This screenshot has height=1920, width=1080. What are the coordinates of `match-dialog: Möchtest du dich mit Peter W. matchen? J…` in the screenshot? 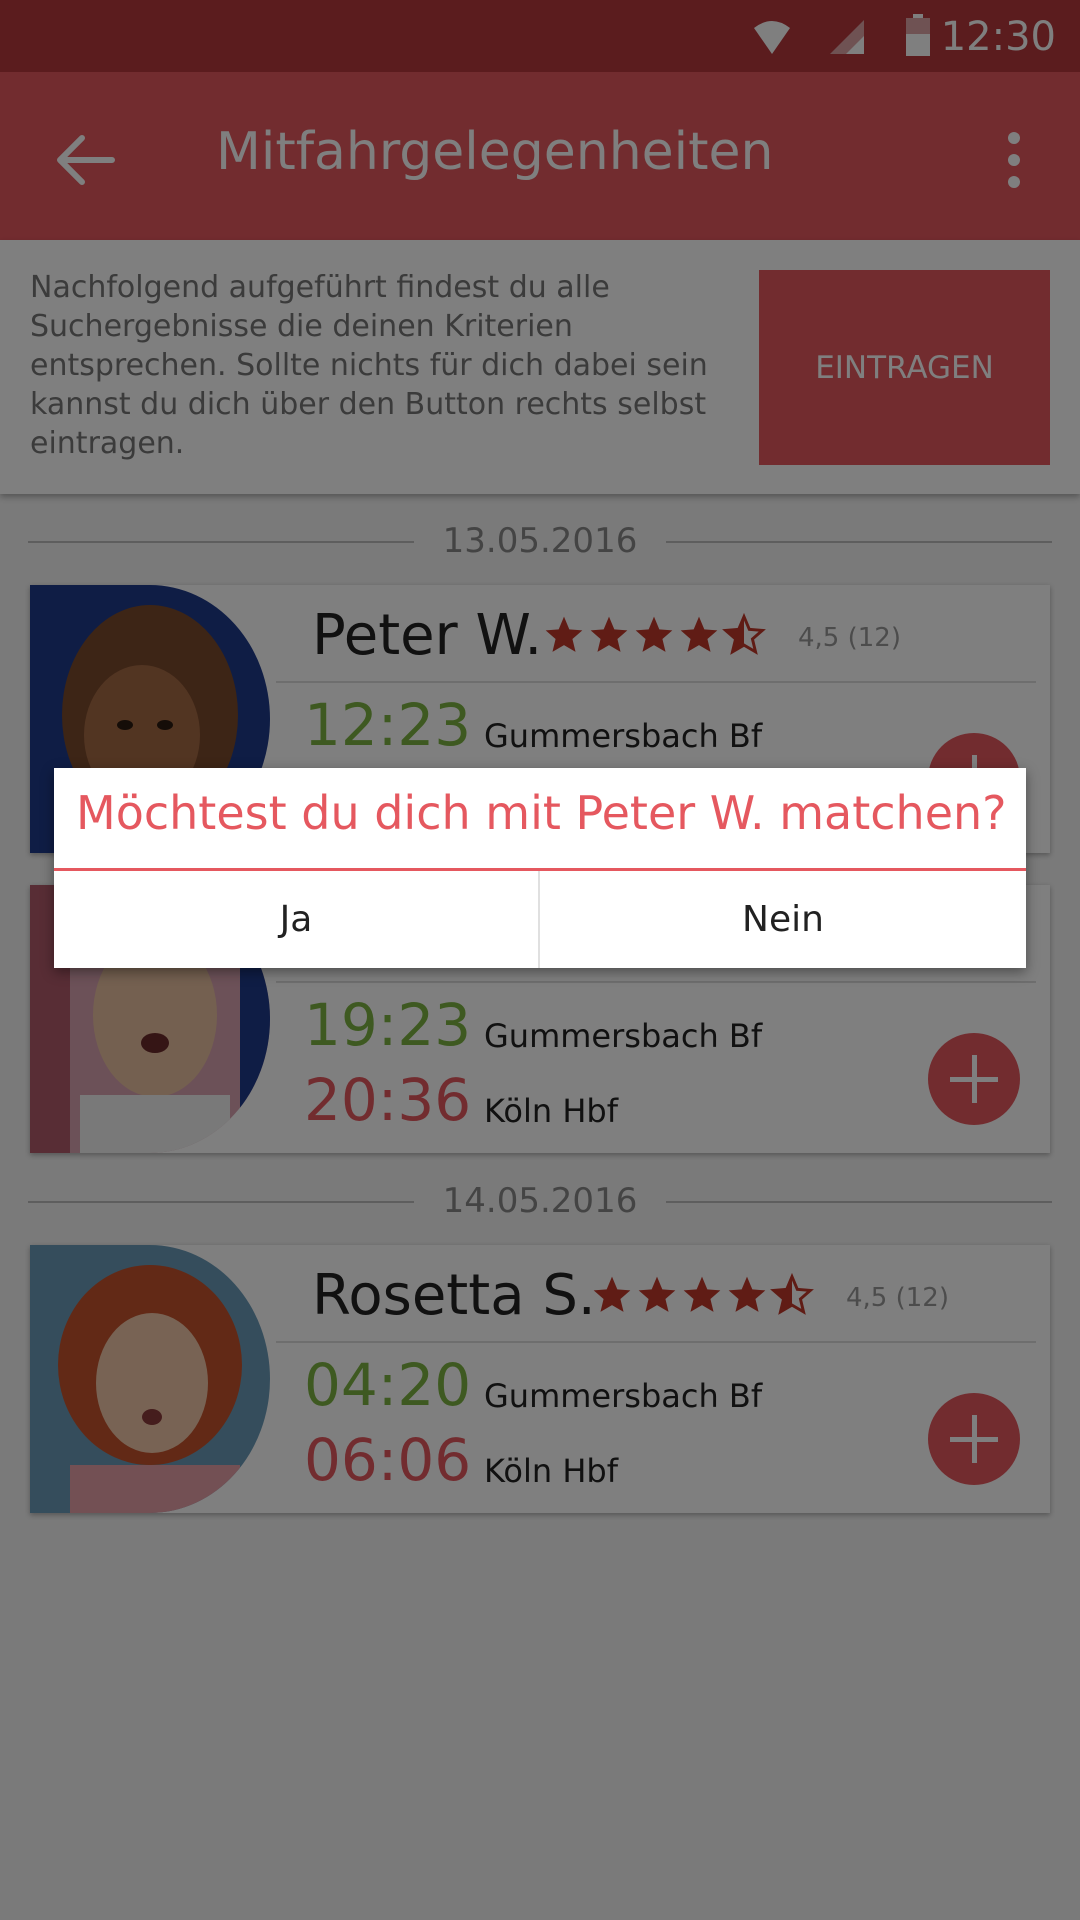 It's located at (540, 868).